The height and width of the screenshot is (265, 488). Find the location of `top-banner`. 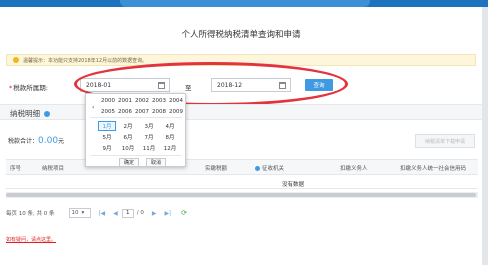

top-banner is located at coordinates (244, 3).